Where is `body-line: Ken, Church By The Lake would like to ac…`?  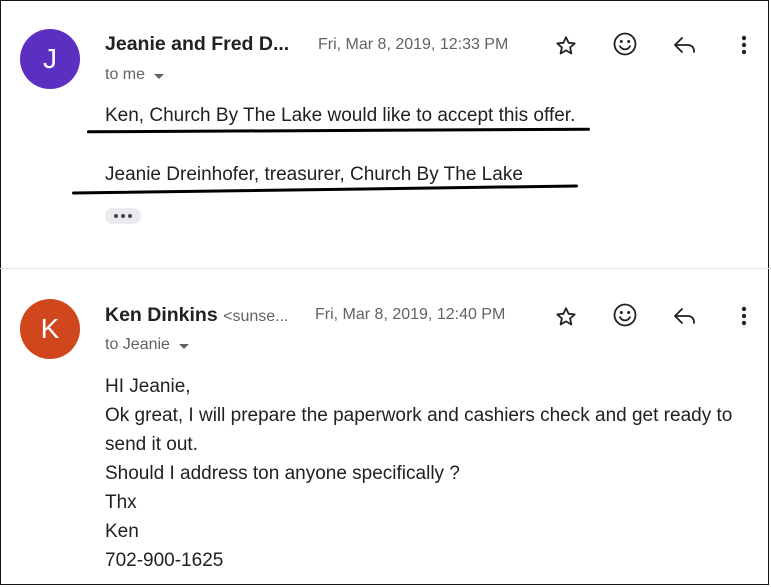
body-line: Ken, Church By The Lake would like to ac… is located at coordinates (340, 115).